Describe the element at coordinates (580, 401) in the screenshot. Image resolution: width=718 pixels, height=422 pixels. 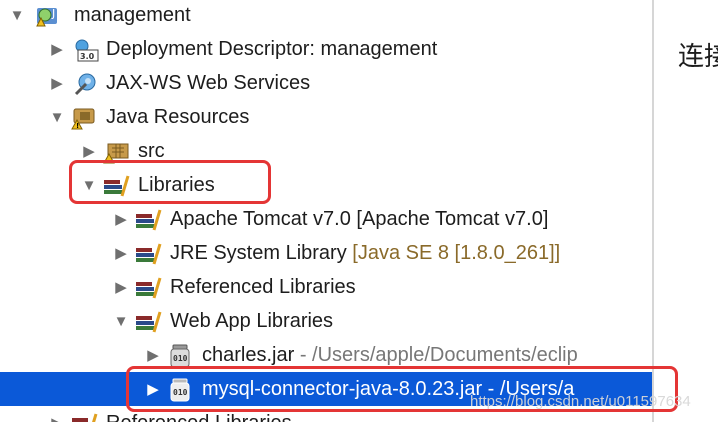
I see `watermark: https://blog.csdn.net/u011597634` at that location.